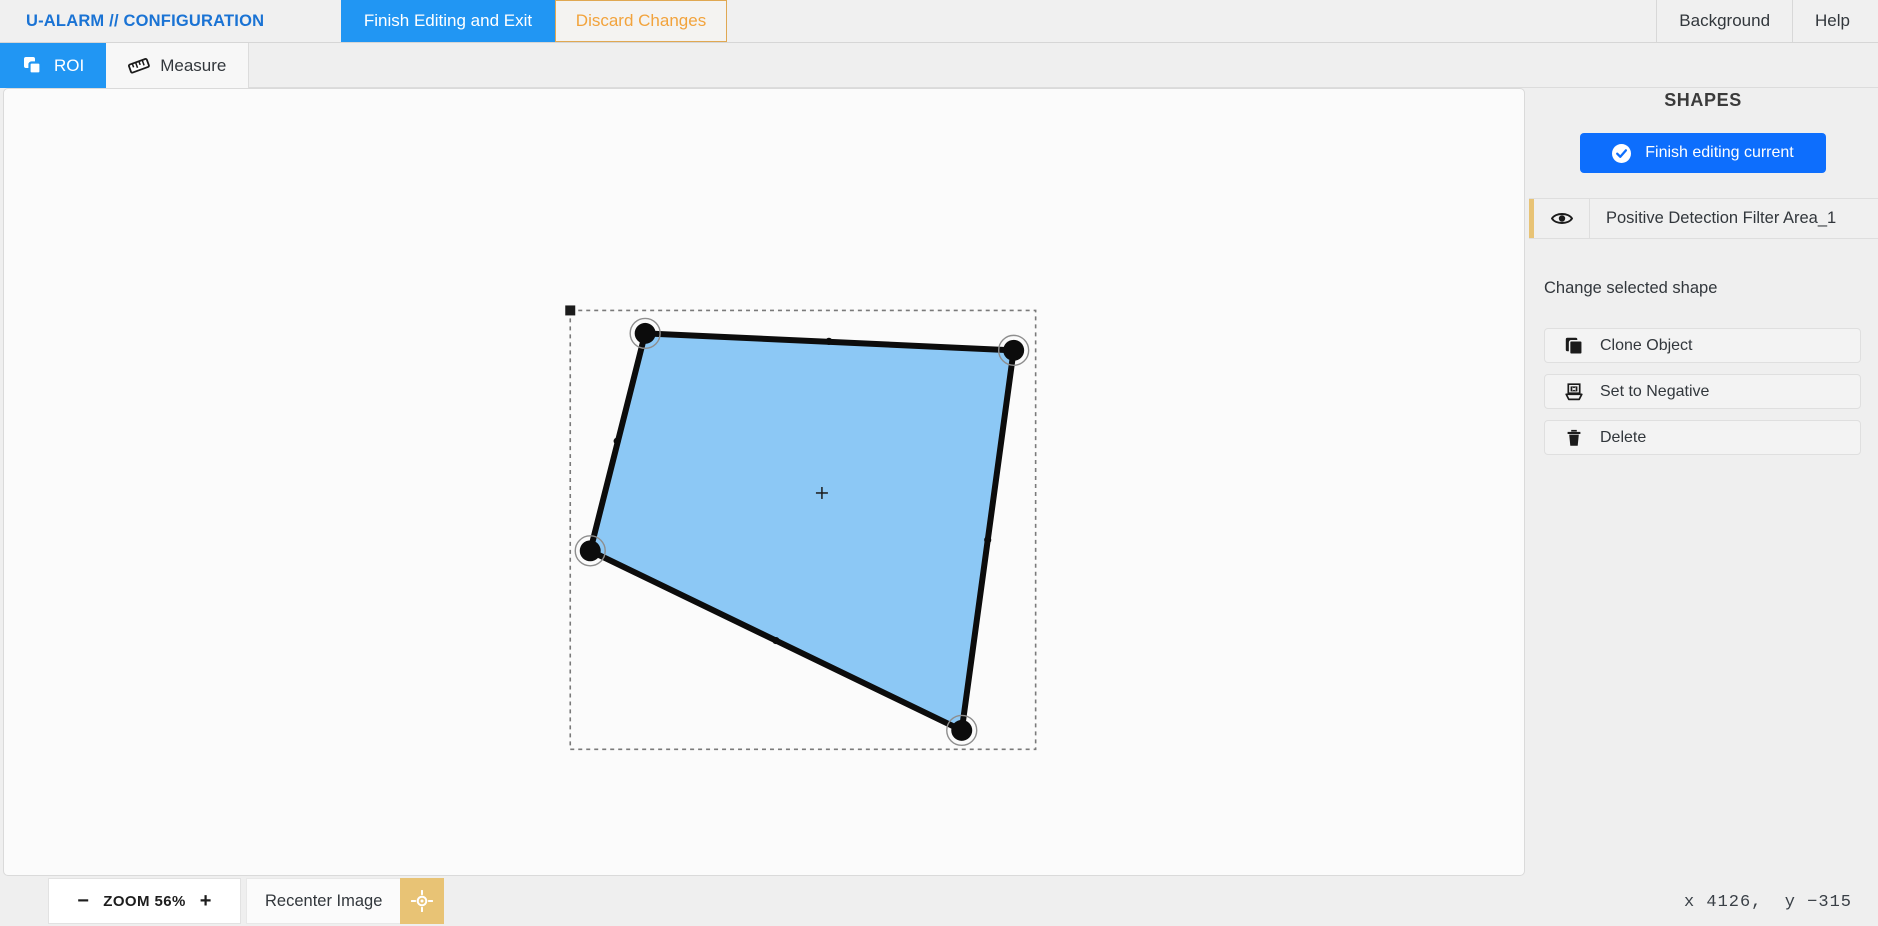 This screenshot has width=1878, height=926. I want to click on zoom-out-button: −, so click(83, 901).